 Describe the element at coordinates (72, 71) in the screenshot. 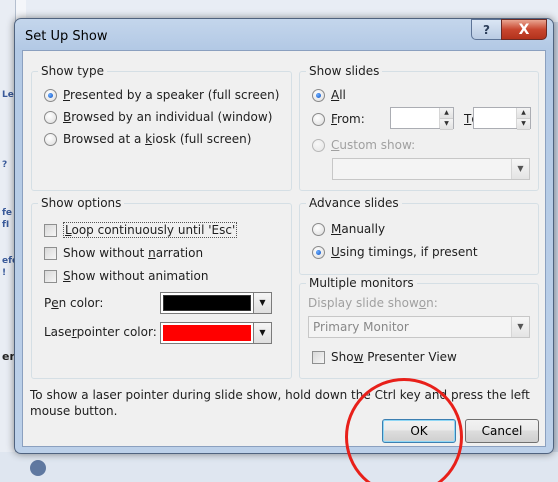

I see `show-type-title: Show type` at that location.